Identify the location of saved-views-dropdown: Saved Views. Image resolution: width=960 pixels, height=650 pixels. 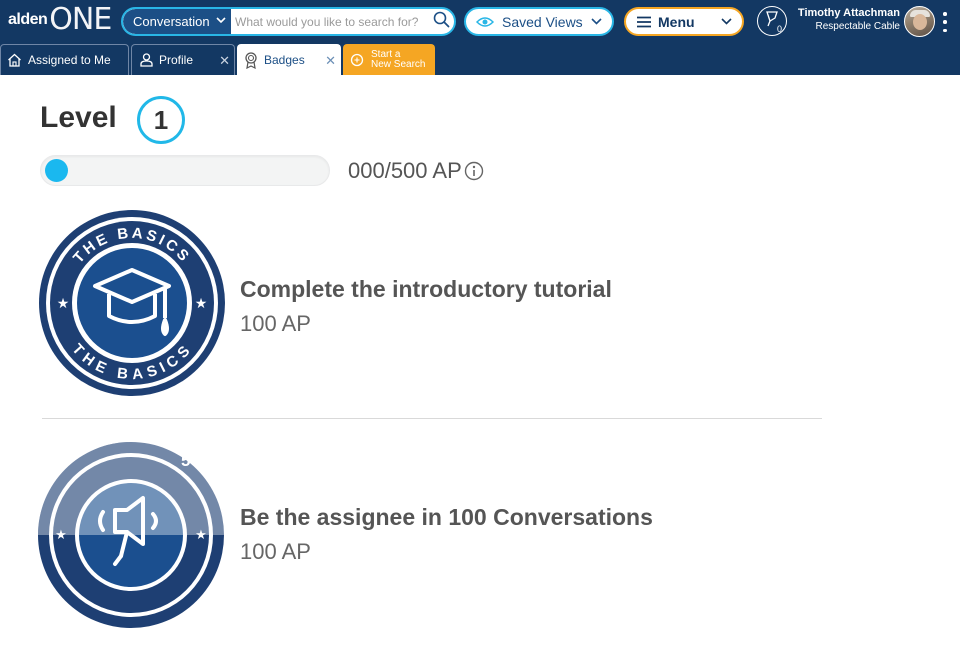
(539, 21).